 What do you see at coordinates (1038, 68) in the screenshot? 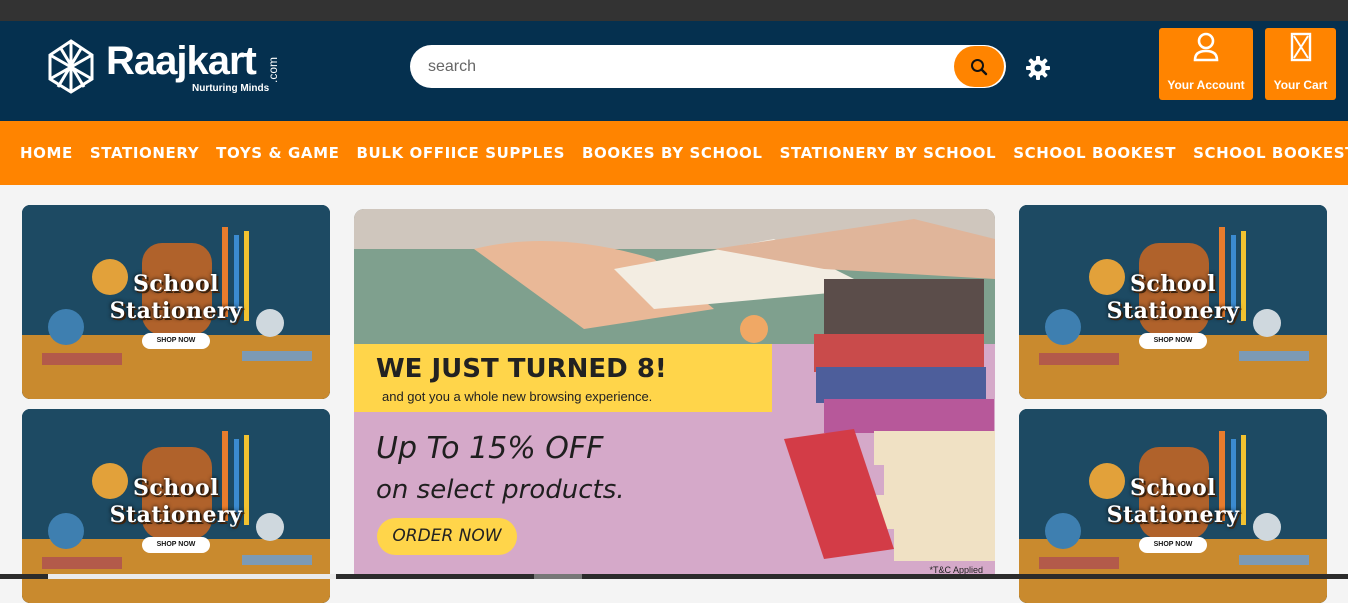
I see `gear-icon` at bounding box center [1038, 68].